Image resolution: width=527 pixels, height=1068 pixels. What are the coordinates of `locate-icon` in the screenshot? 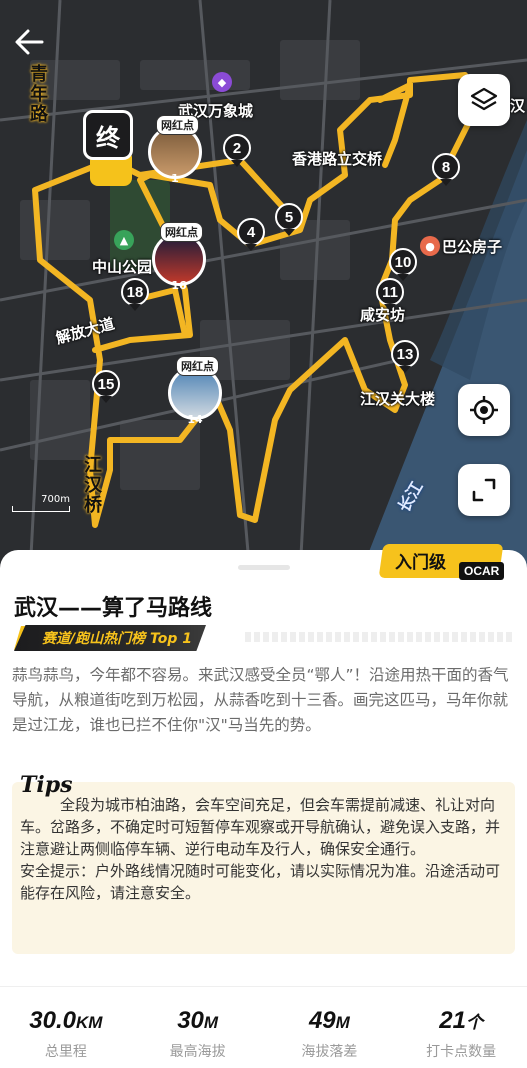 It's located at (484, 410).